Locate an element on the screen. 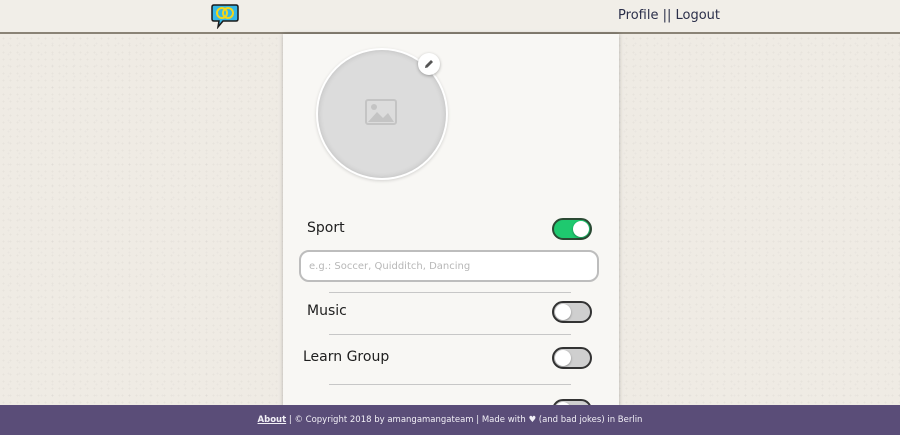  top-nav-links: Profile || Logout is located at coordinates (669, 15).